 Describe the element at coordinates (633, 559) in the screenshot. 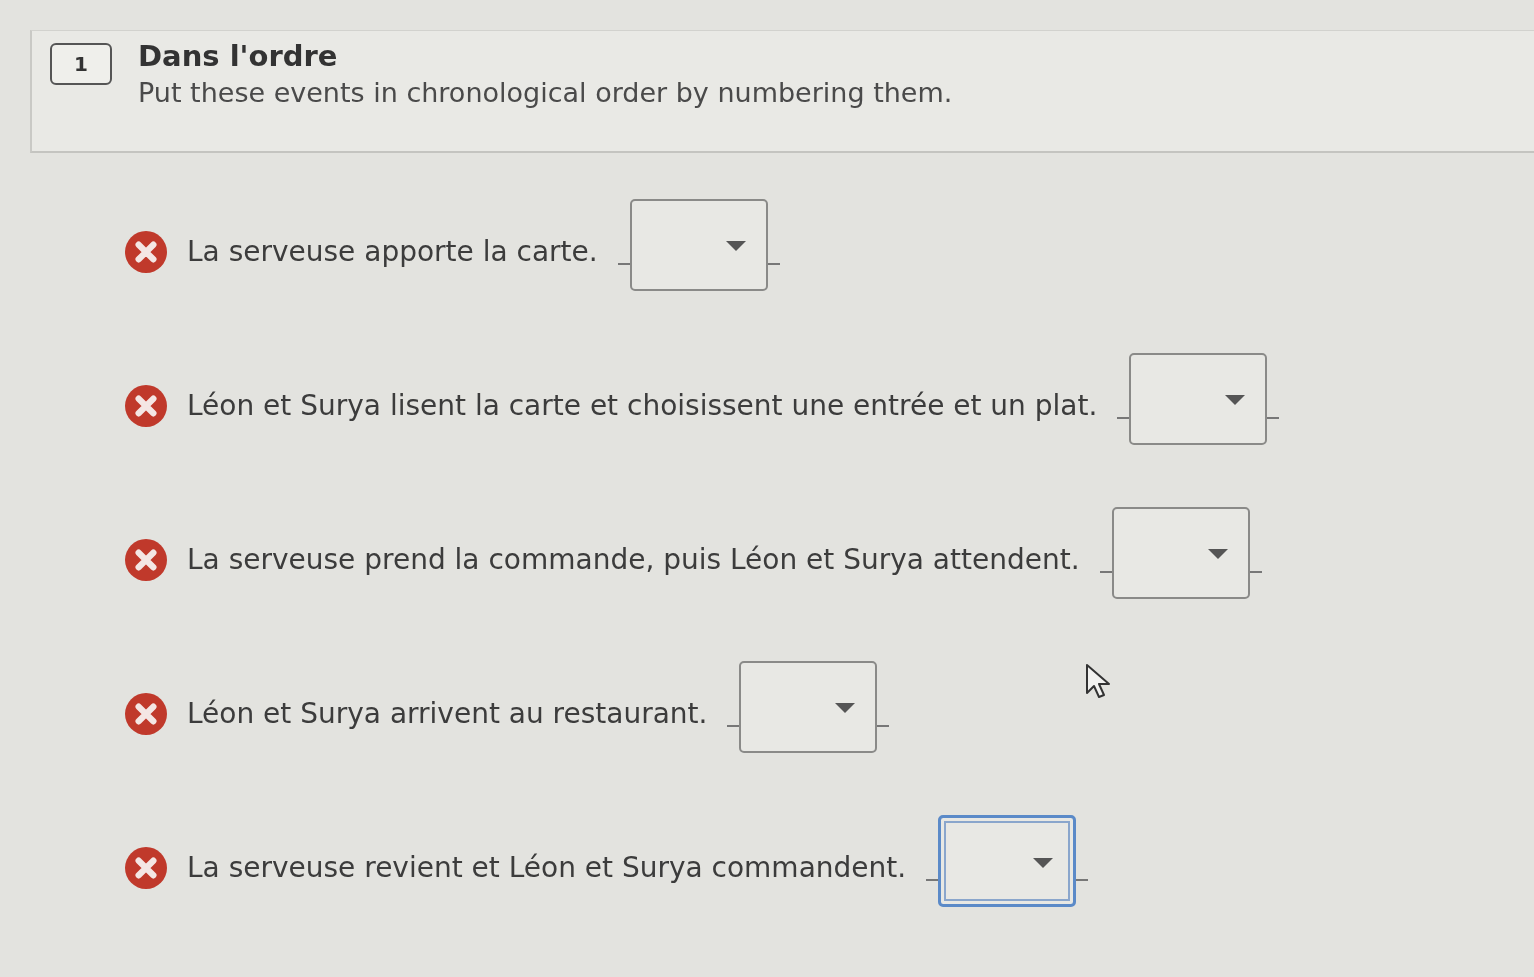

I see `event-text: La serveuse prend la commande, puis Léon et Surya attendent.` at that location.